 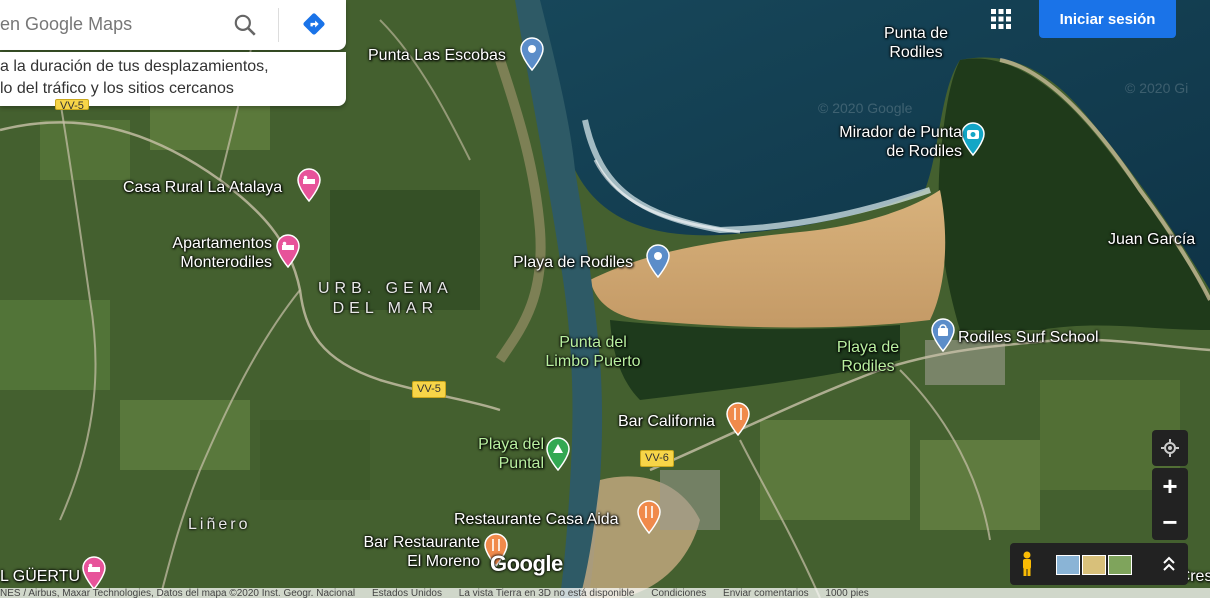 What do you see at coordinates (421, 552) in the screenshot?
I see `place-label-text: Bar Restaurante El Moreno` at bounding box center [421, 552].